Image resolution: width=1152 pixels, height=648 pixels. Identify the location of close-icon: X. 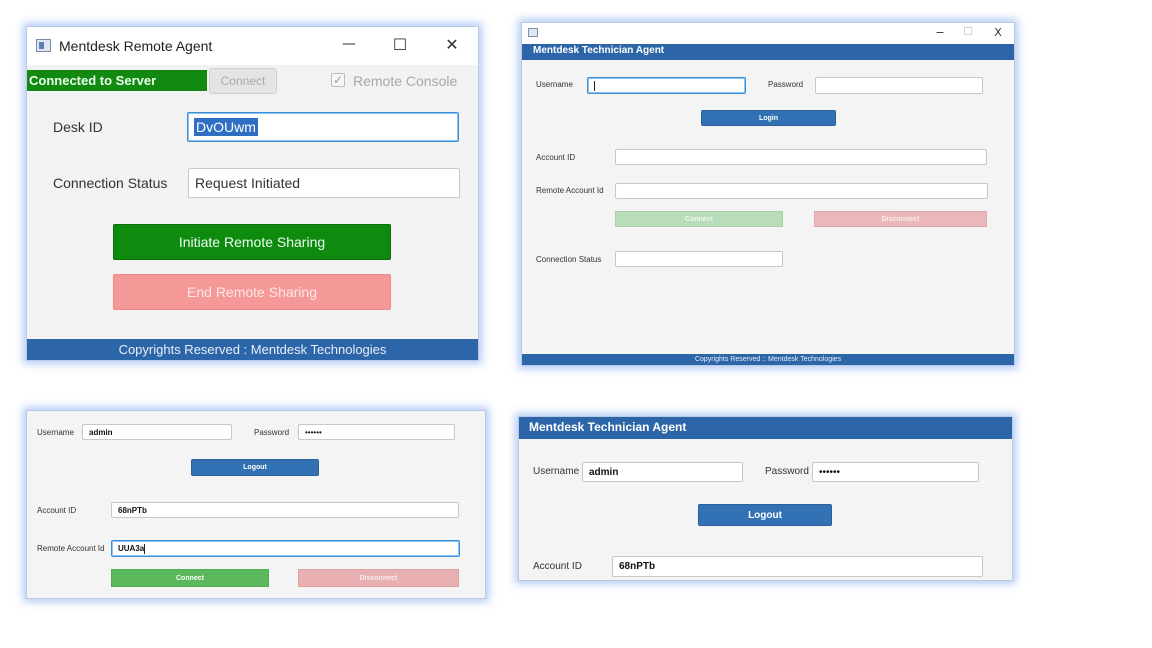
(998, 32).